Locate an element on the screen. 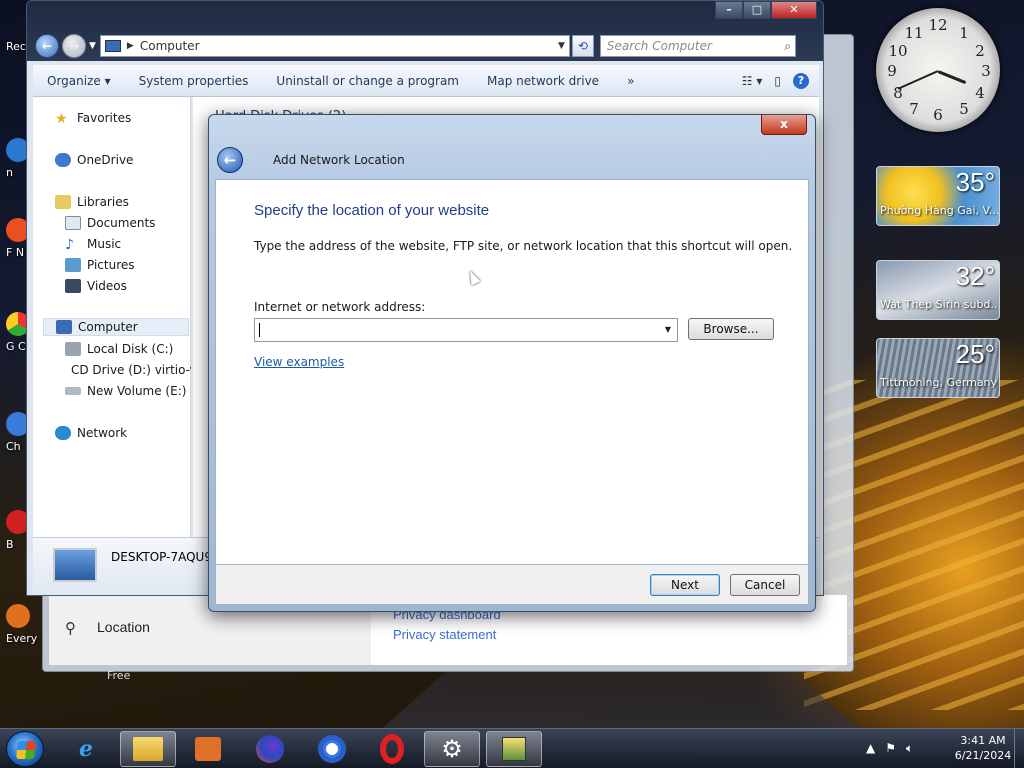  network-location-icon is located at coordinates (514, 749).